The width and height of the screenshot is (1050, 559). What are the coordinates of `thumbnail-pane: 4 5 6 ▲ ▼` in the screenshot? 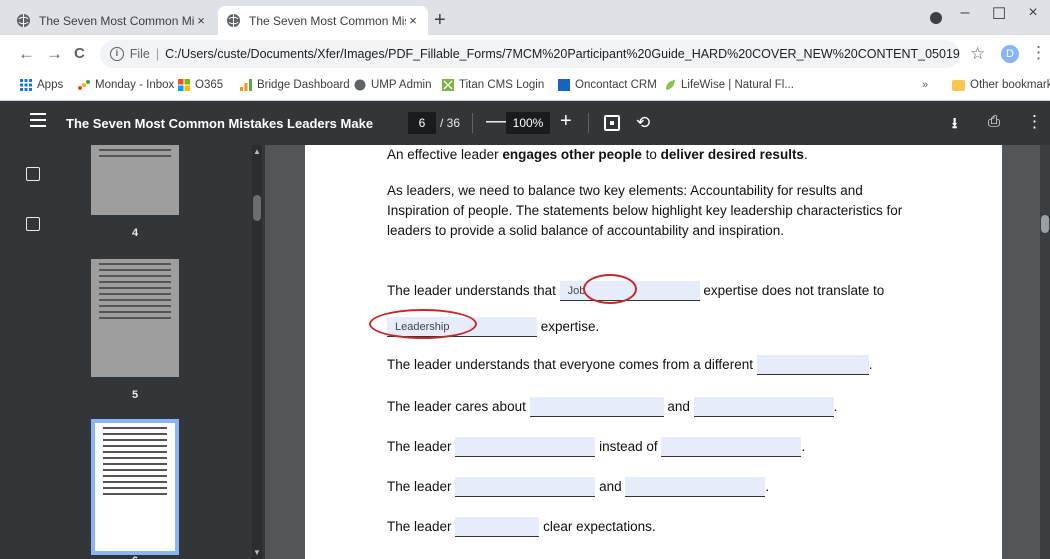 It's located at (165, 352).